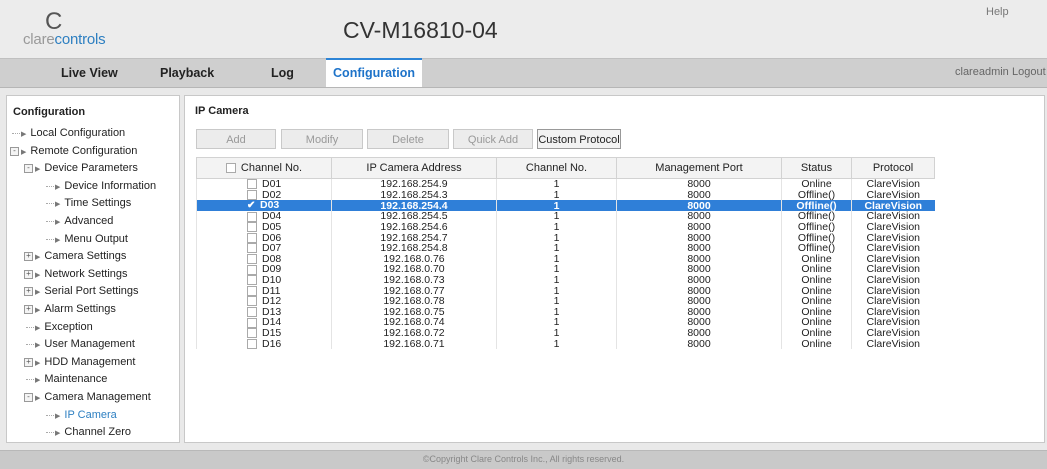  I want to click on sidebar-item-device-information: ▶ Device Information, so click(105, 186).